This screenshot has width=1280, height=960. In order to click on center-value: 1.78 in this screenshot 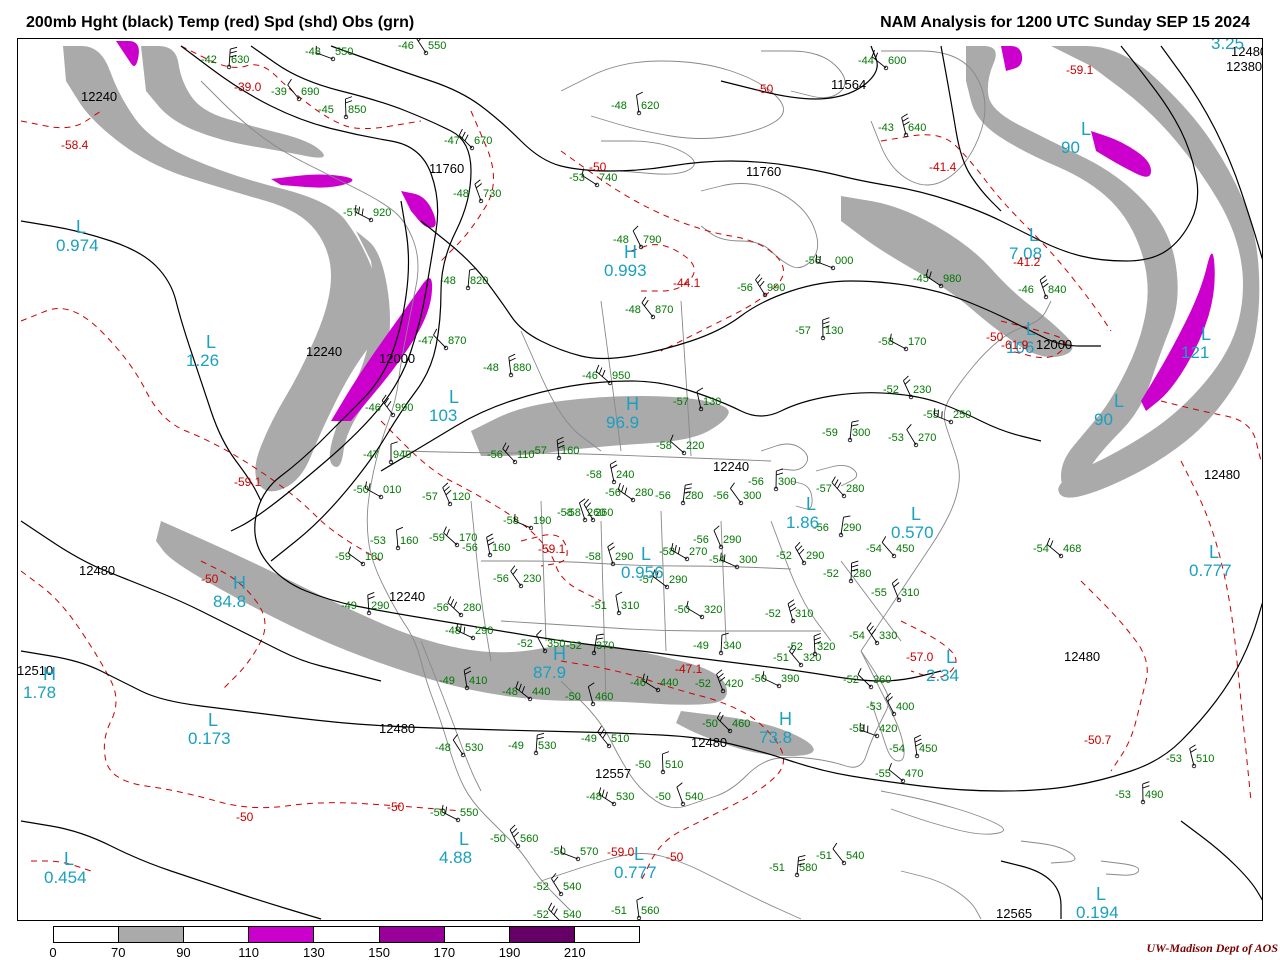, I will do `click(39, 692)`.